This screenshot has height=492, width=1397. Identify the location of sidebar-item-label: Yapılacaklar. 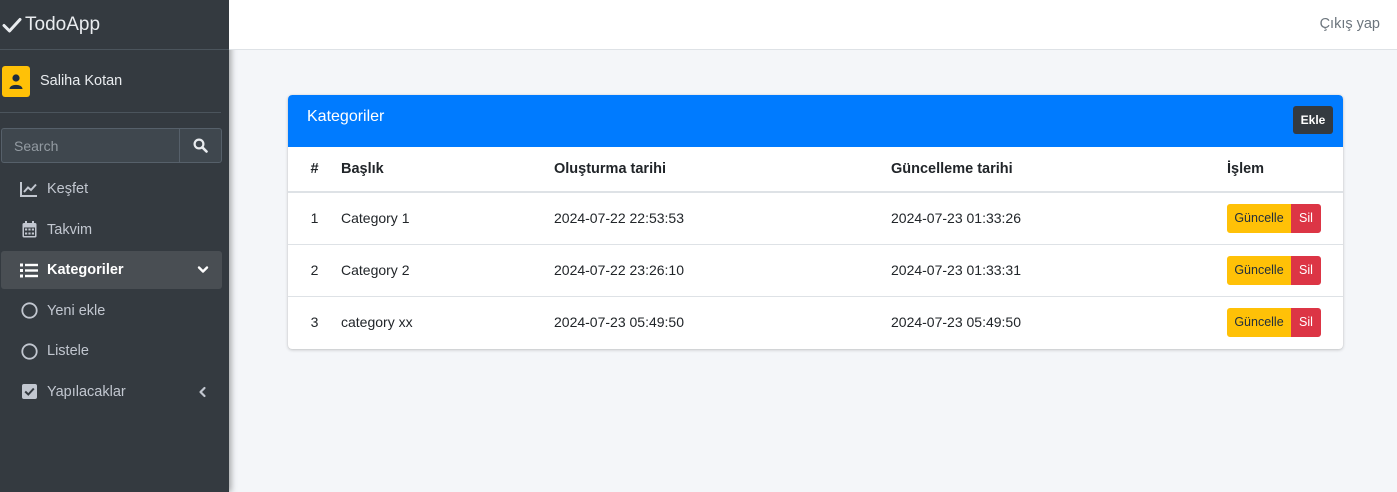
(86, 391).